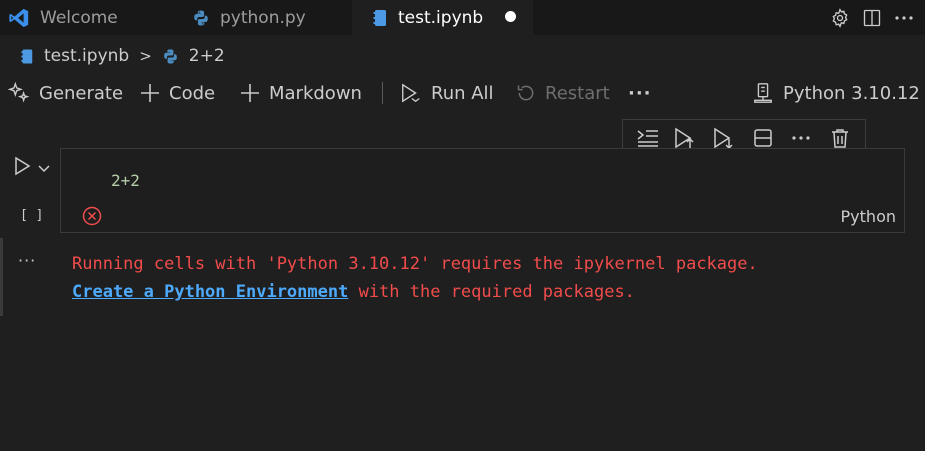 This screenshot has width=925, height=451. Describe the element at coordinates (851, 93) in the screenshot. I see `kernel-label: Python 3.10.12` at that location.